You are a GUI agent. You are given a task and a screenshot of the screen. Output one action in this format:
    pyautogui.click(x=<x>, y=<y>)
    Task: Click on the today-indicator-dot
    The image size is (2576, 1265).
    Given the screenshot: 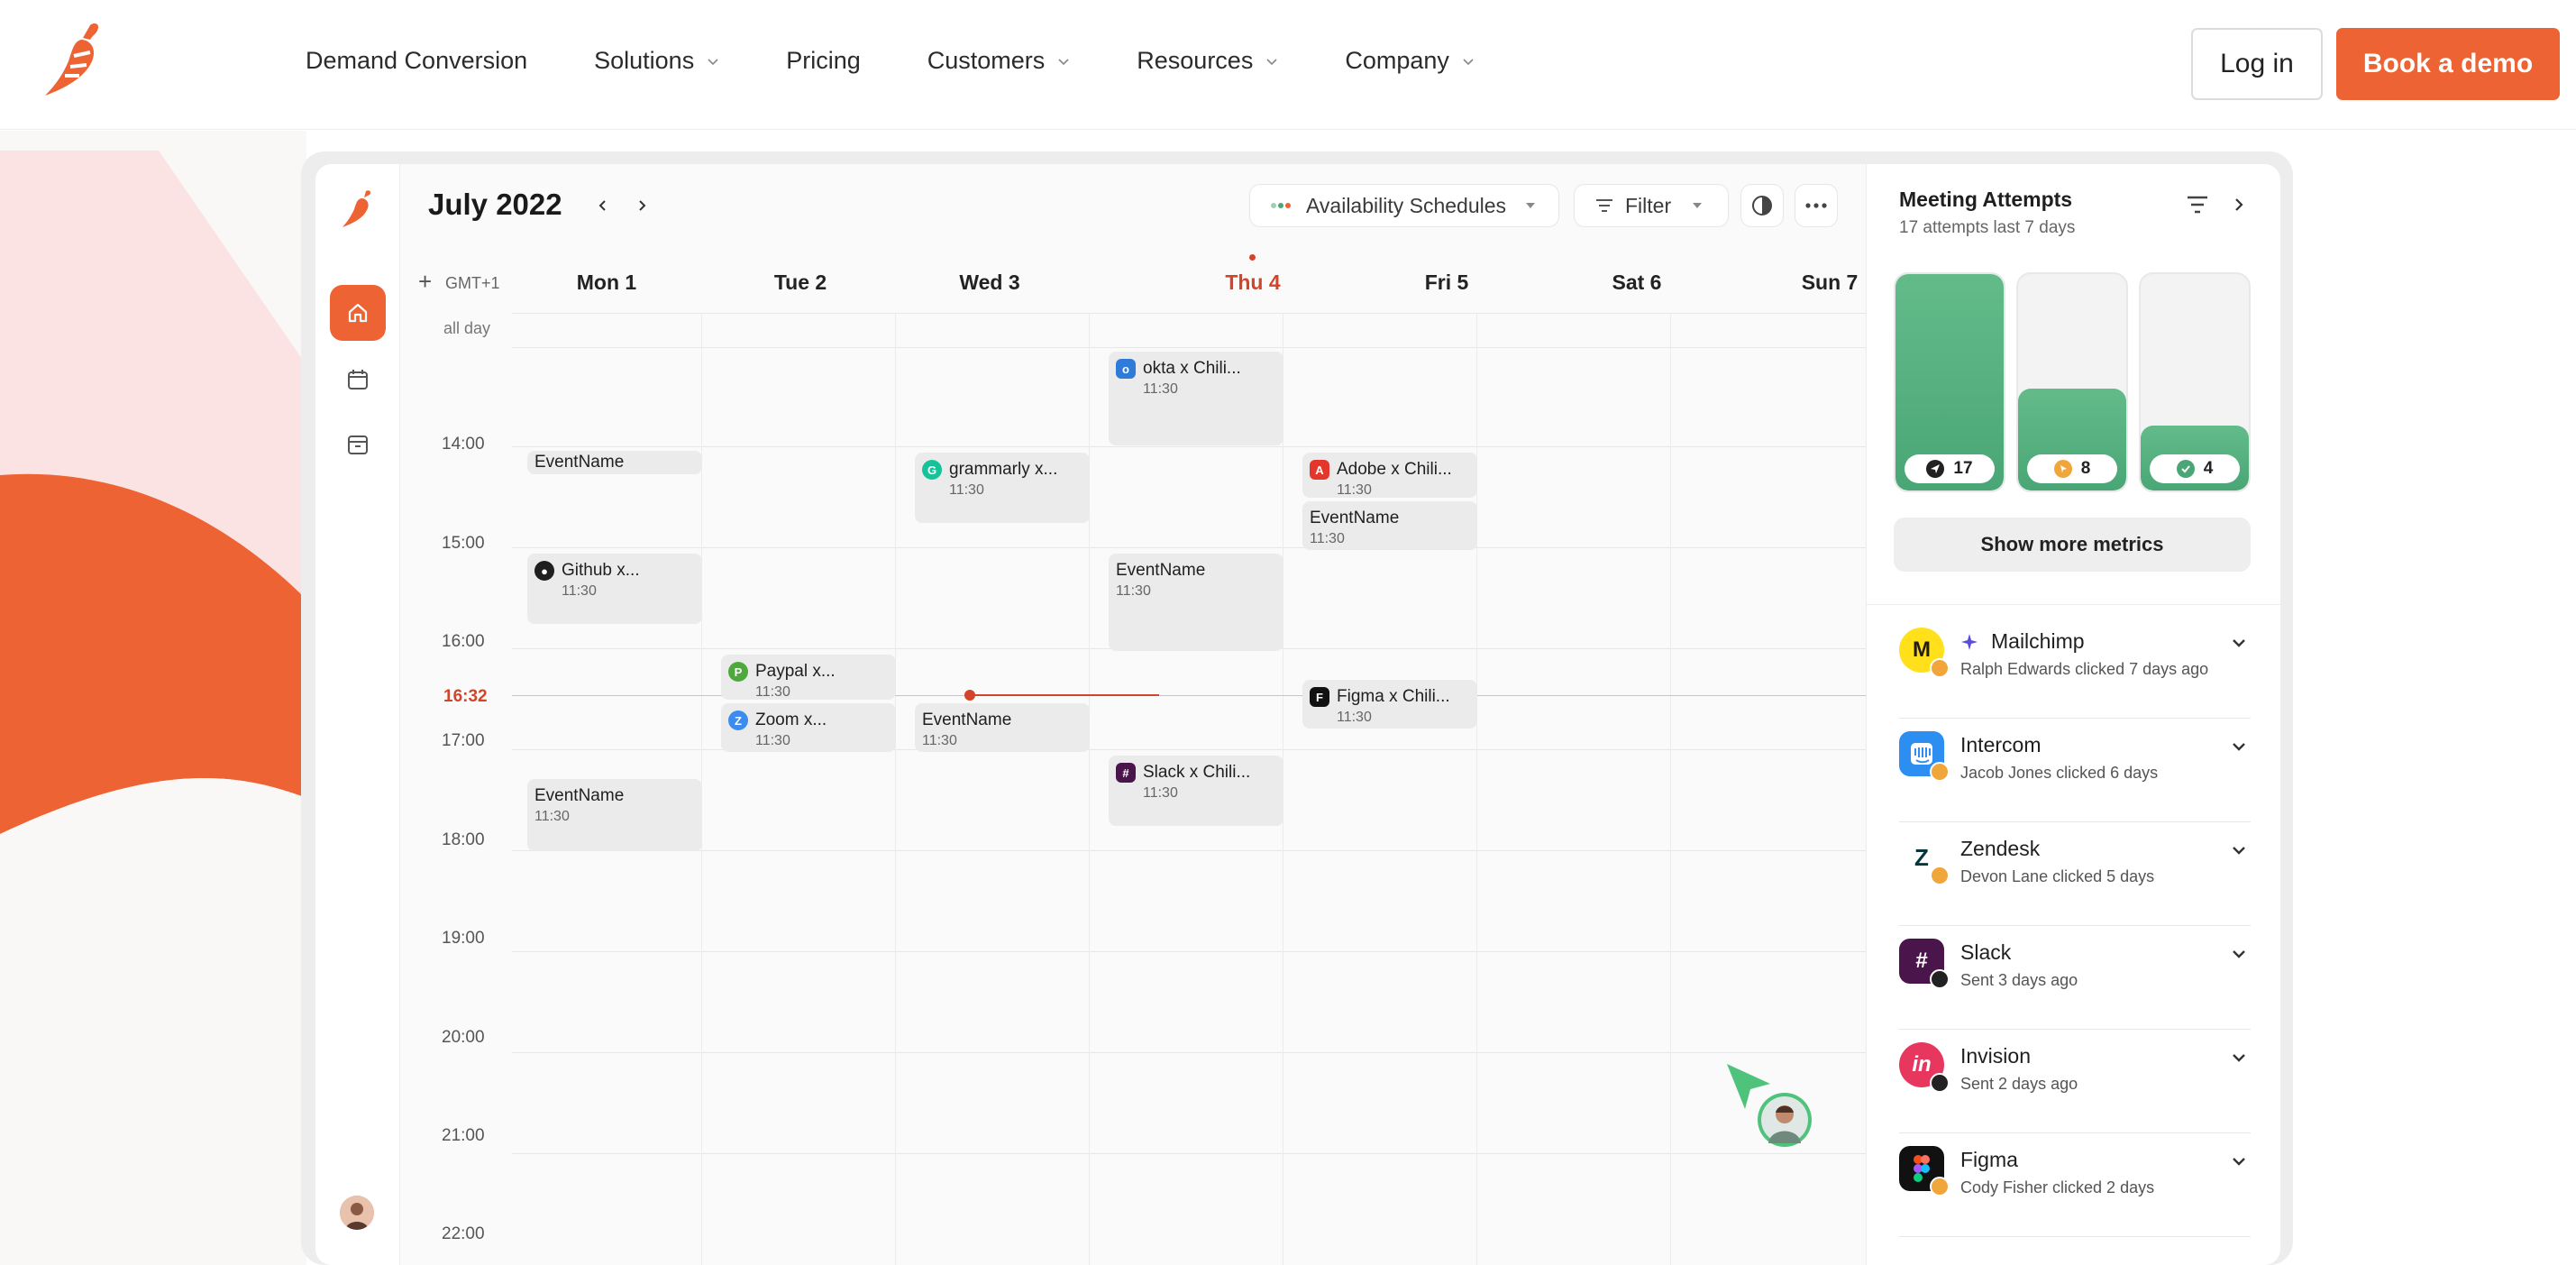 What is the action you would take?
    pyautogui.click(x=1252, y=258)
    